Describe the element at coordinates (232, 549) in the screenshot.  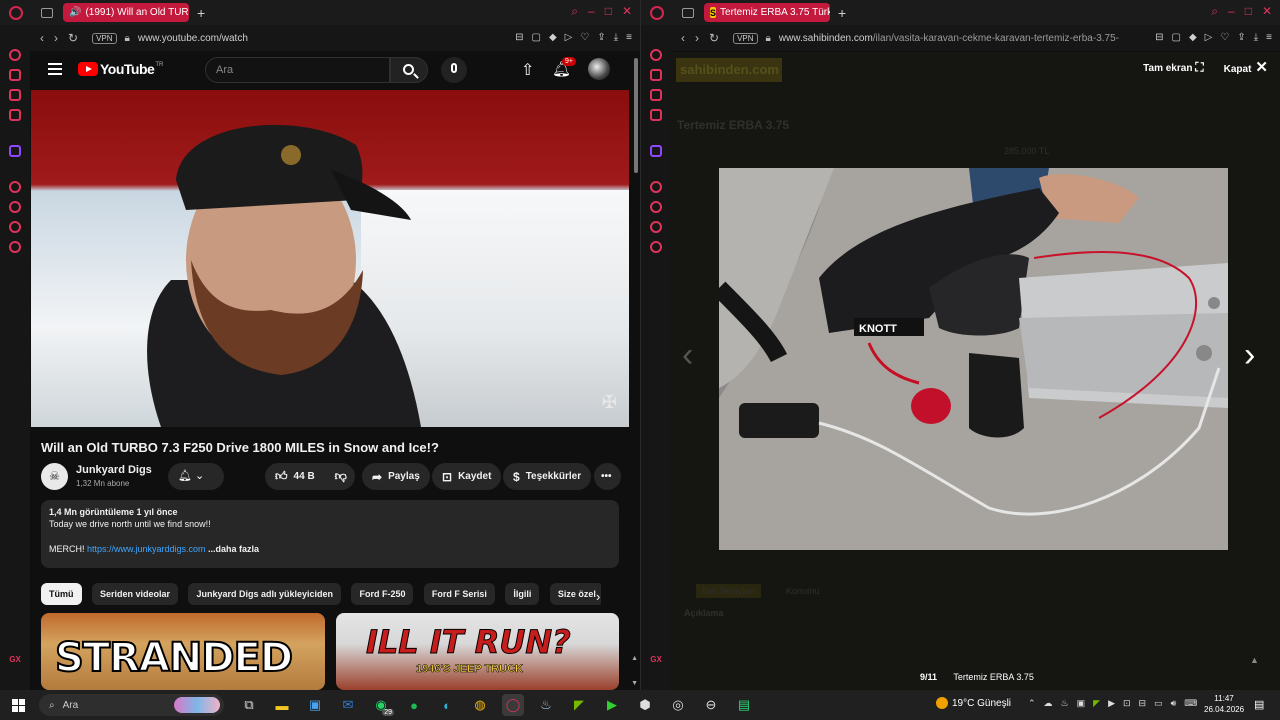
I see `show-more-link: ...daha fazla` at that location.